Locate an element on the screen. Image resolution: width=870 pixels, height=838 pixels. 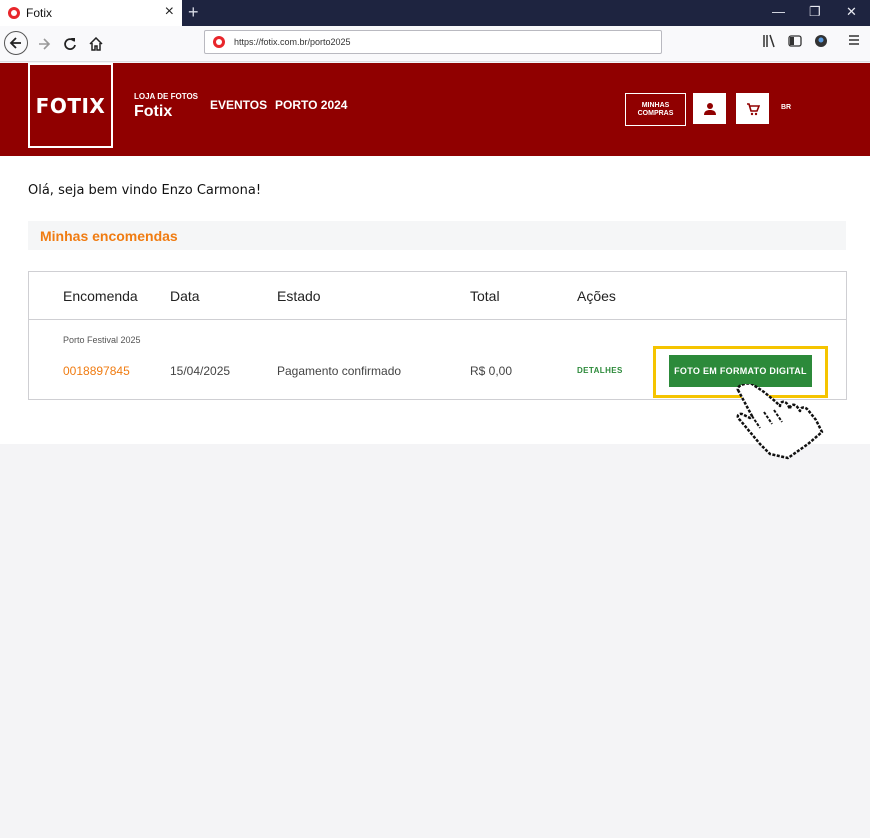
header-acoes: Ações is located at coordinates (596, 296).